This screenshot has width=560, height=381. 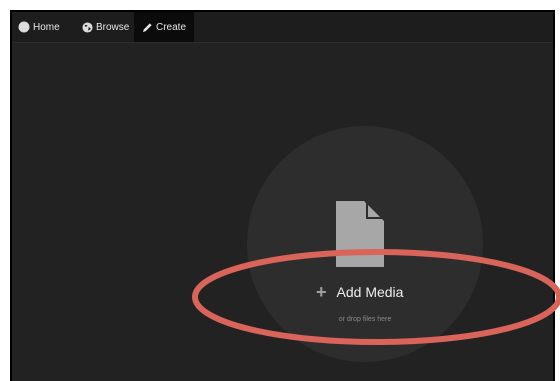 I want to click on nav-browse: Browse, so click(x=105, y=27).